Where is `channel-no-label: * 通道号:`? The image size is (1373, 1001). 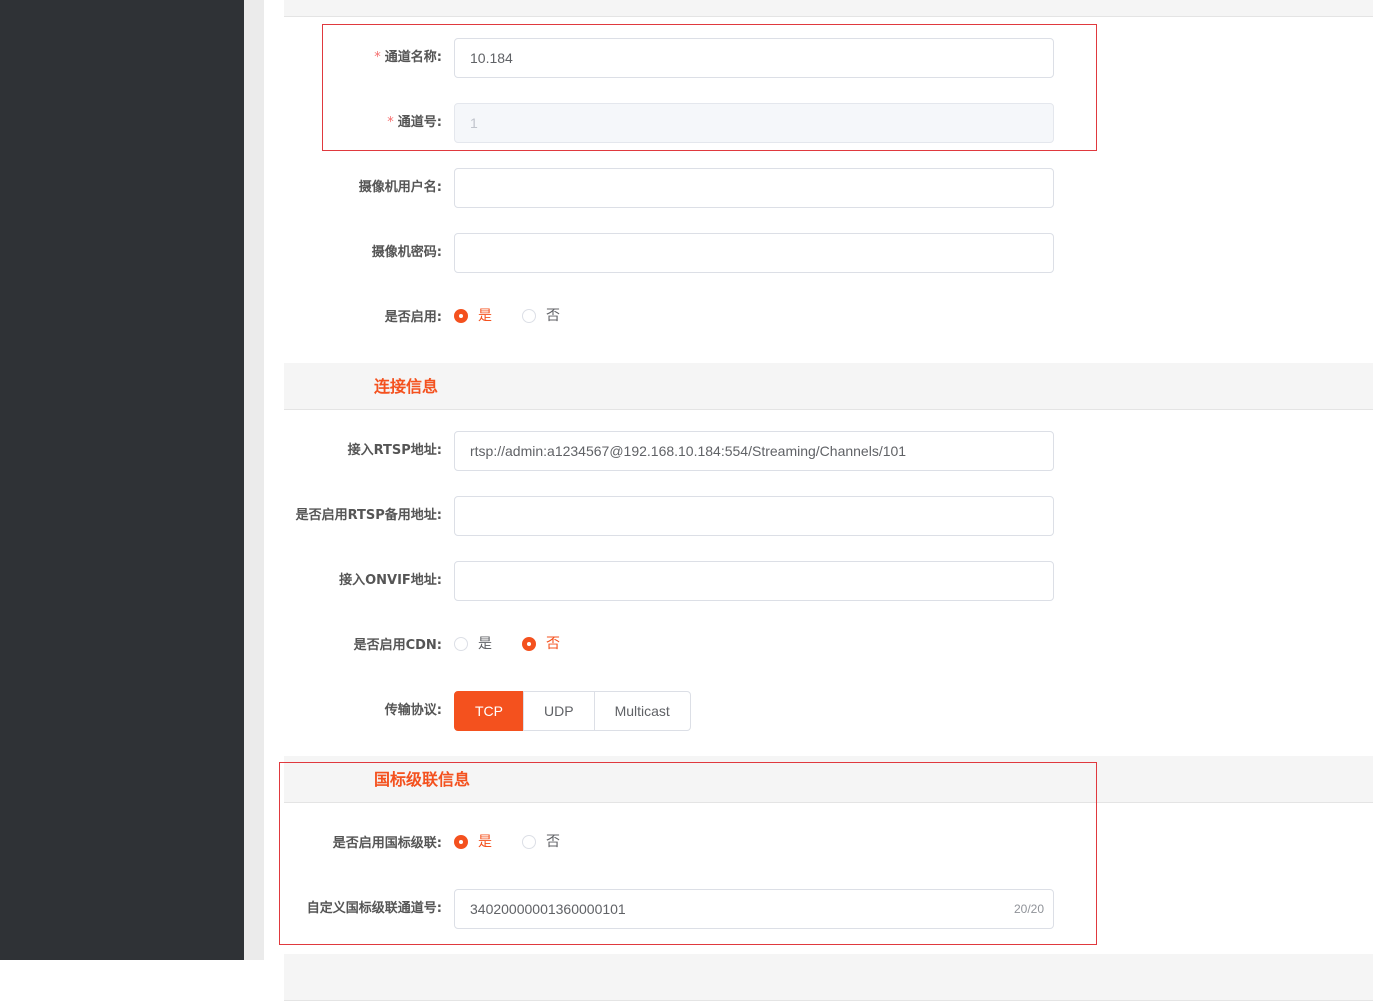 channel-no-label: * 通道号: is located at coordinates (414, 123).